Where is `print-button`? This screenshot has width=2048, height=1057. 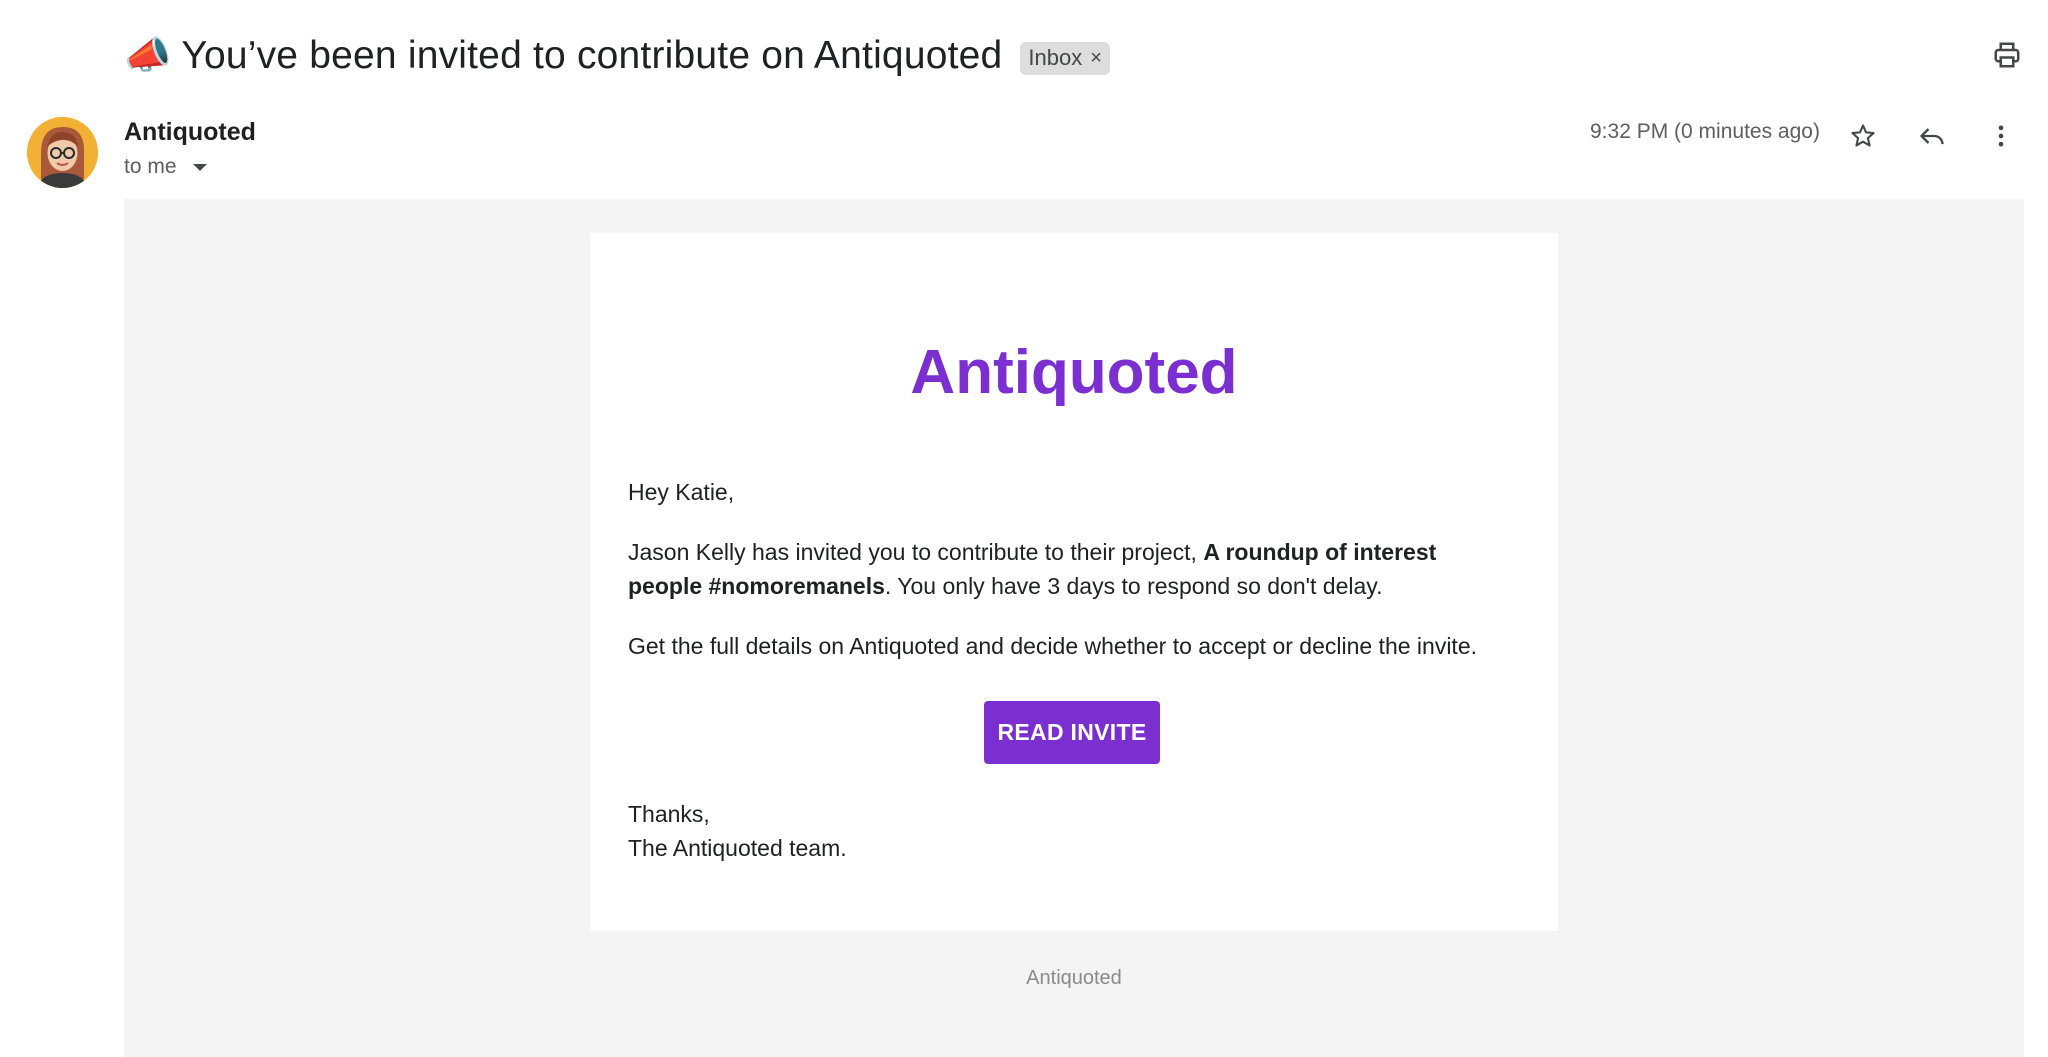 print-button is located at coordinates (2007, 55).